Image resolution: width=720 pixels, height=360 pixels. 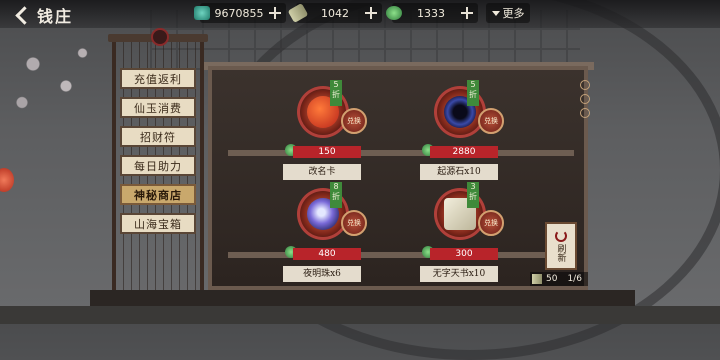 I want to click on menu-item-fortune-talisman: 招财符, so click(x=158, y=136).